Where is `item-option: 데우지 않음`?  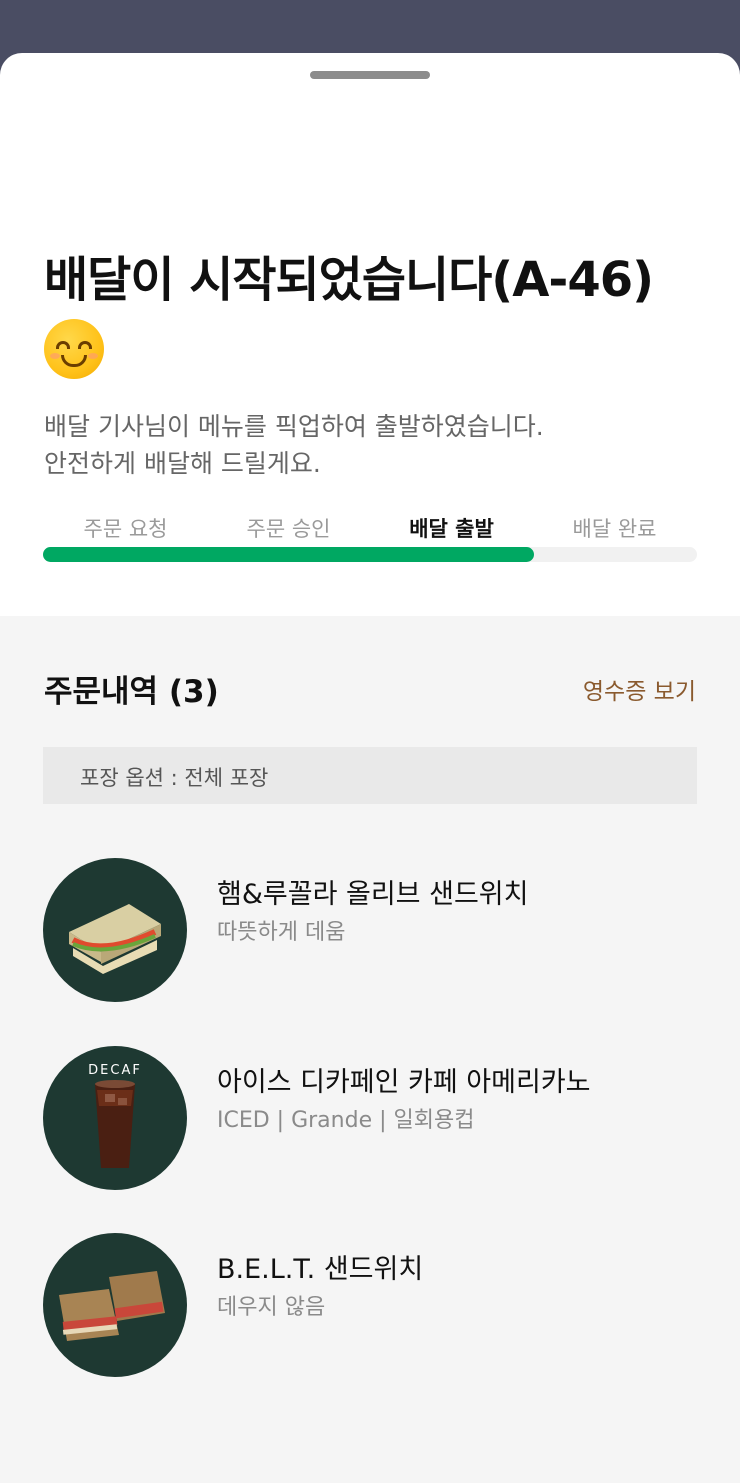 item-option: 데우지 않음 is located at coordinates (271, 1307).